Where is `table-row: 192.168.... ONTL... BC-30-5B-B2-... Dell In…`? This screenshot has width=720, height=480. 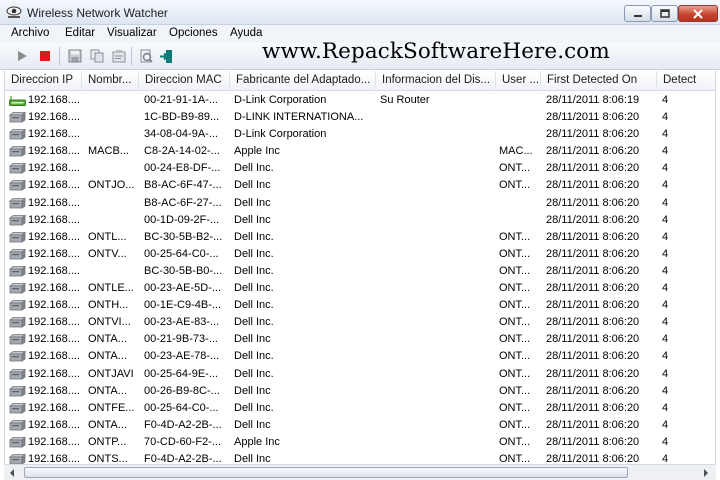
table-row: 192.168.... ONTL... BC-30-5B-B2-... Dell In… is located at coordinates (360, 237).